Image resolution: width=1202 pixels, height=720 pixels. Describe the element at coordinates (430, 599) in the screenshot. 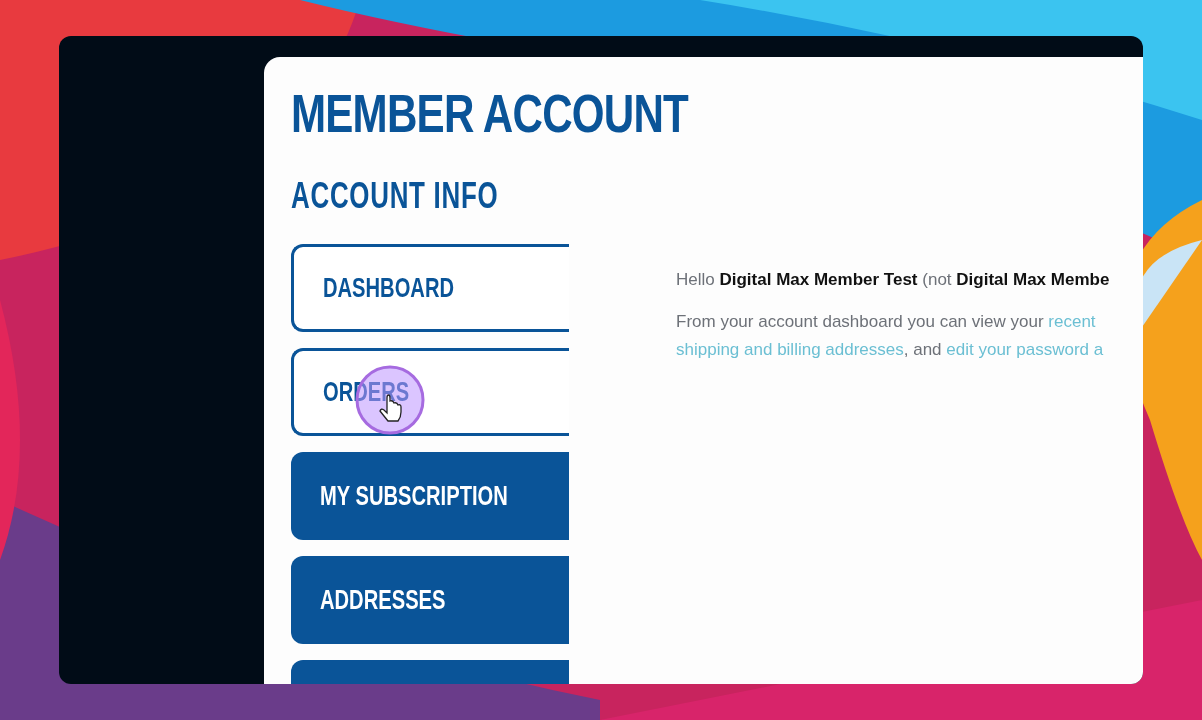

I see `nav-button: ADDRESSES` at that location.